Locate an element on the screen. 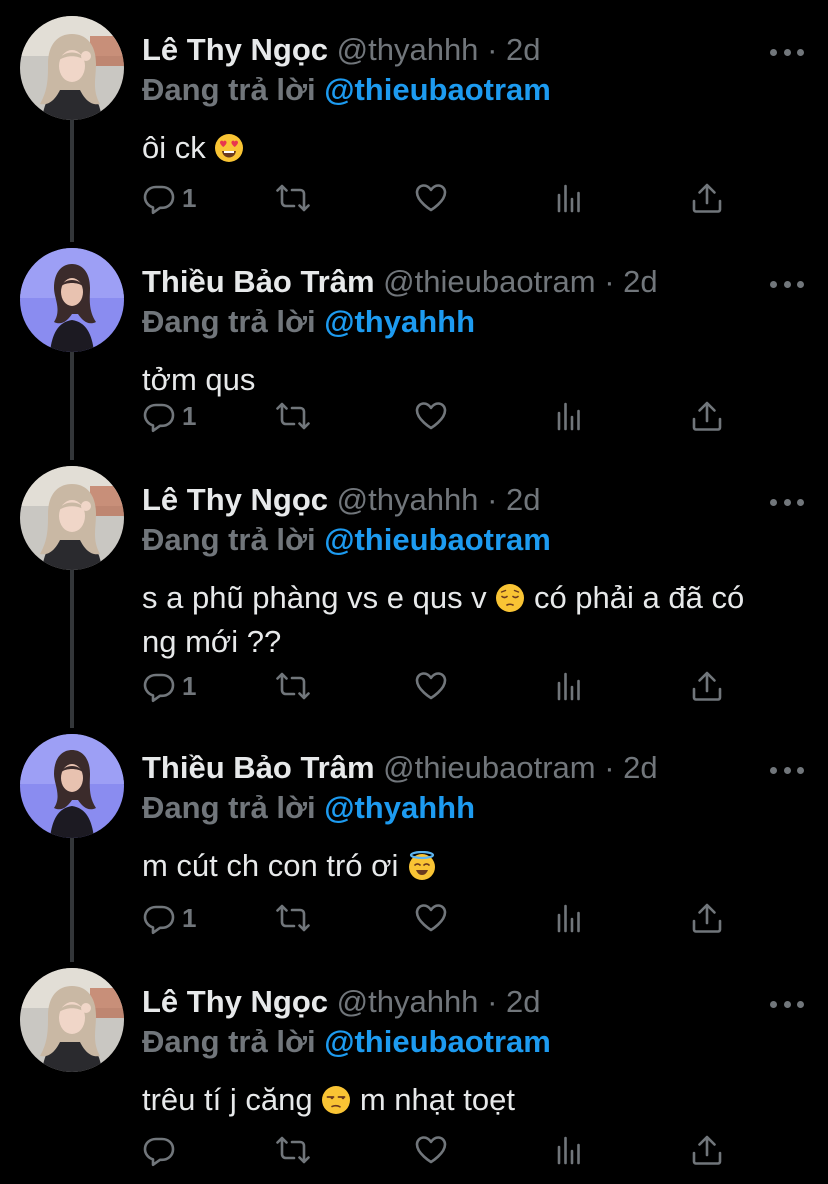 The image size is (828, 1184). tweet-text-part: có phải a đã có is located at coordinates (639, 597).